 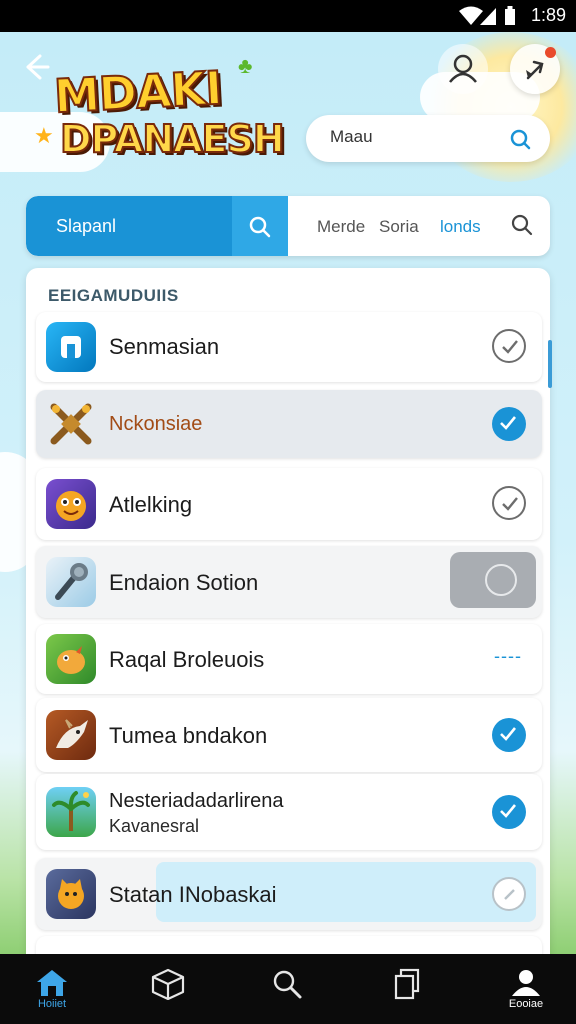 What do you see at coordinates (52, 983) in the screenshot?
I see `home-icon` at bounding box center [52, 983].